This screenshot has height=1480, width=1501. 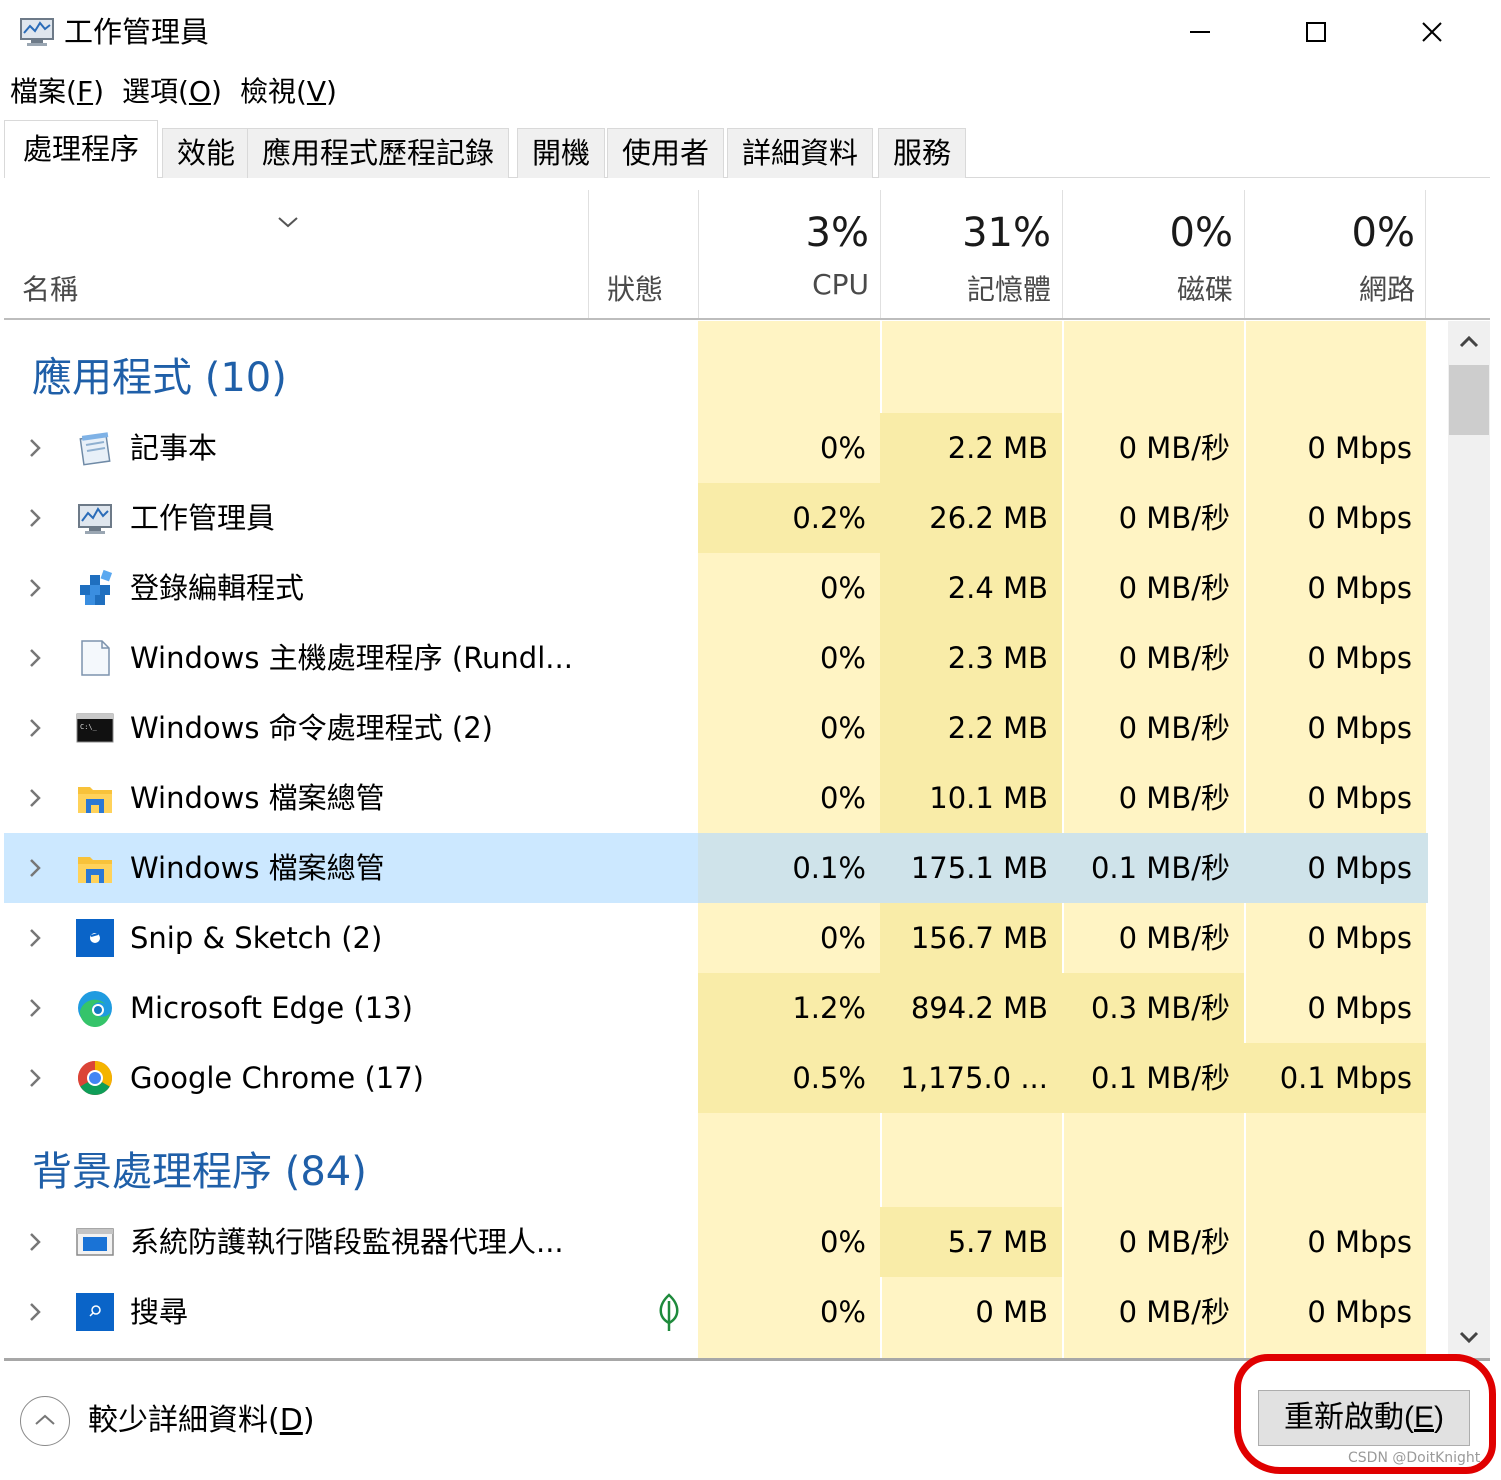 What do you see at coordinates (561, 153) in the screenshot?
I see `tab-startup: 開機` at bounding box center [561, 153].